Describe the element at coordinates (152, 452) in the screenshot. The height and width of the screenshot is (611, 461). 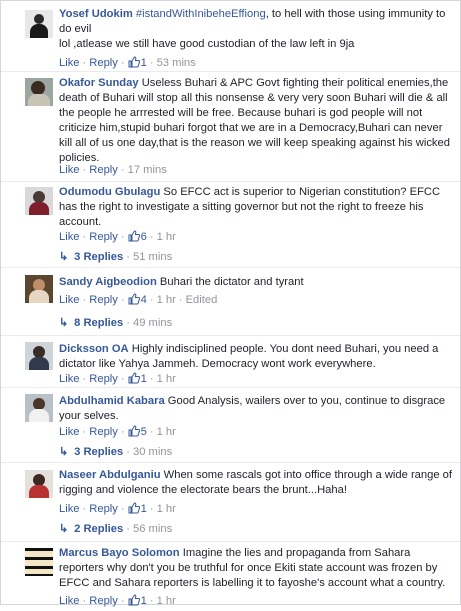
I see `replies-time: 30 mins` at that location.